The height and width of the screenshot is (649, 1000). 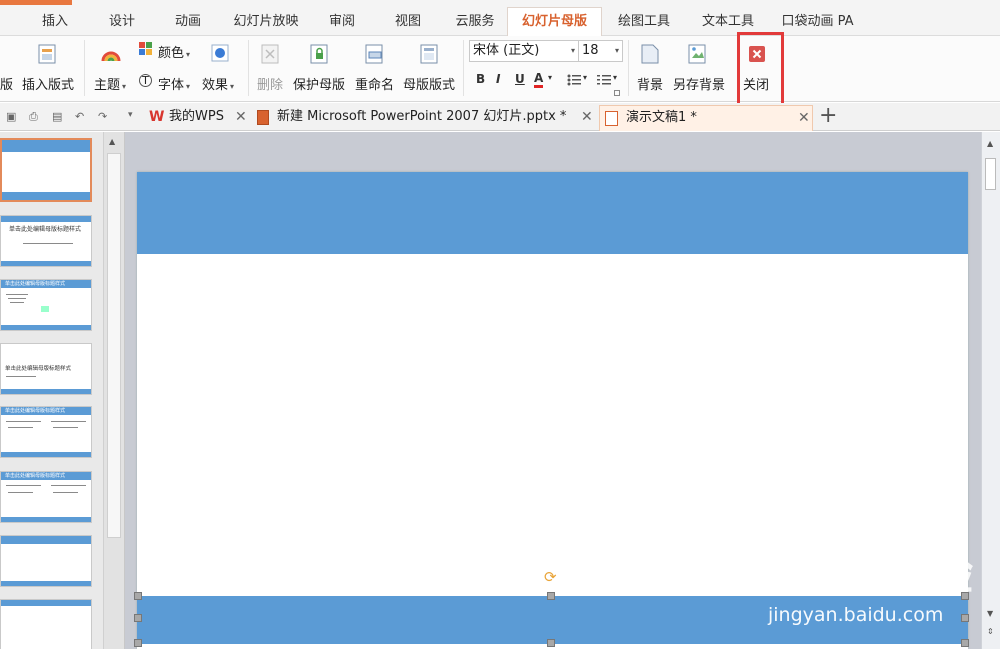 What do you see at coordinates (342, 22) in the screenshot?
I see `tab-review: 审阅` at bounding box center [342, 22].